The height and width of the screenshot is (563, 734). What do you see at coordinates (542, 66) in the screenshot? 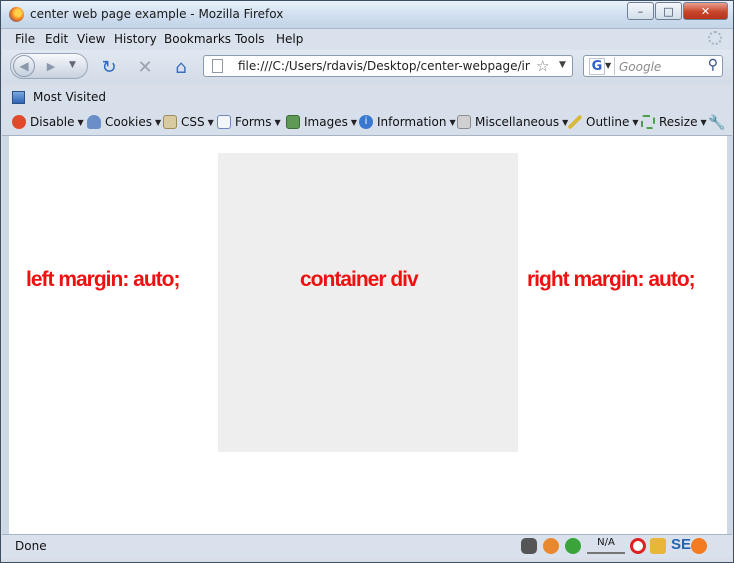
I see `bookmark-star-icon: ☆` at bounding box center [542, 66].